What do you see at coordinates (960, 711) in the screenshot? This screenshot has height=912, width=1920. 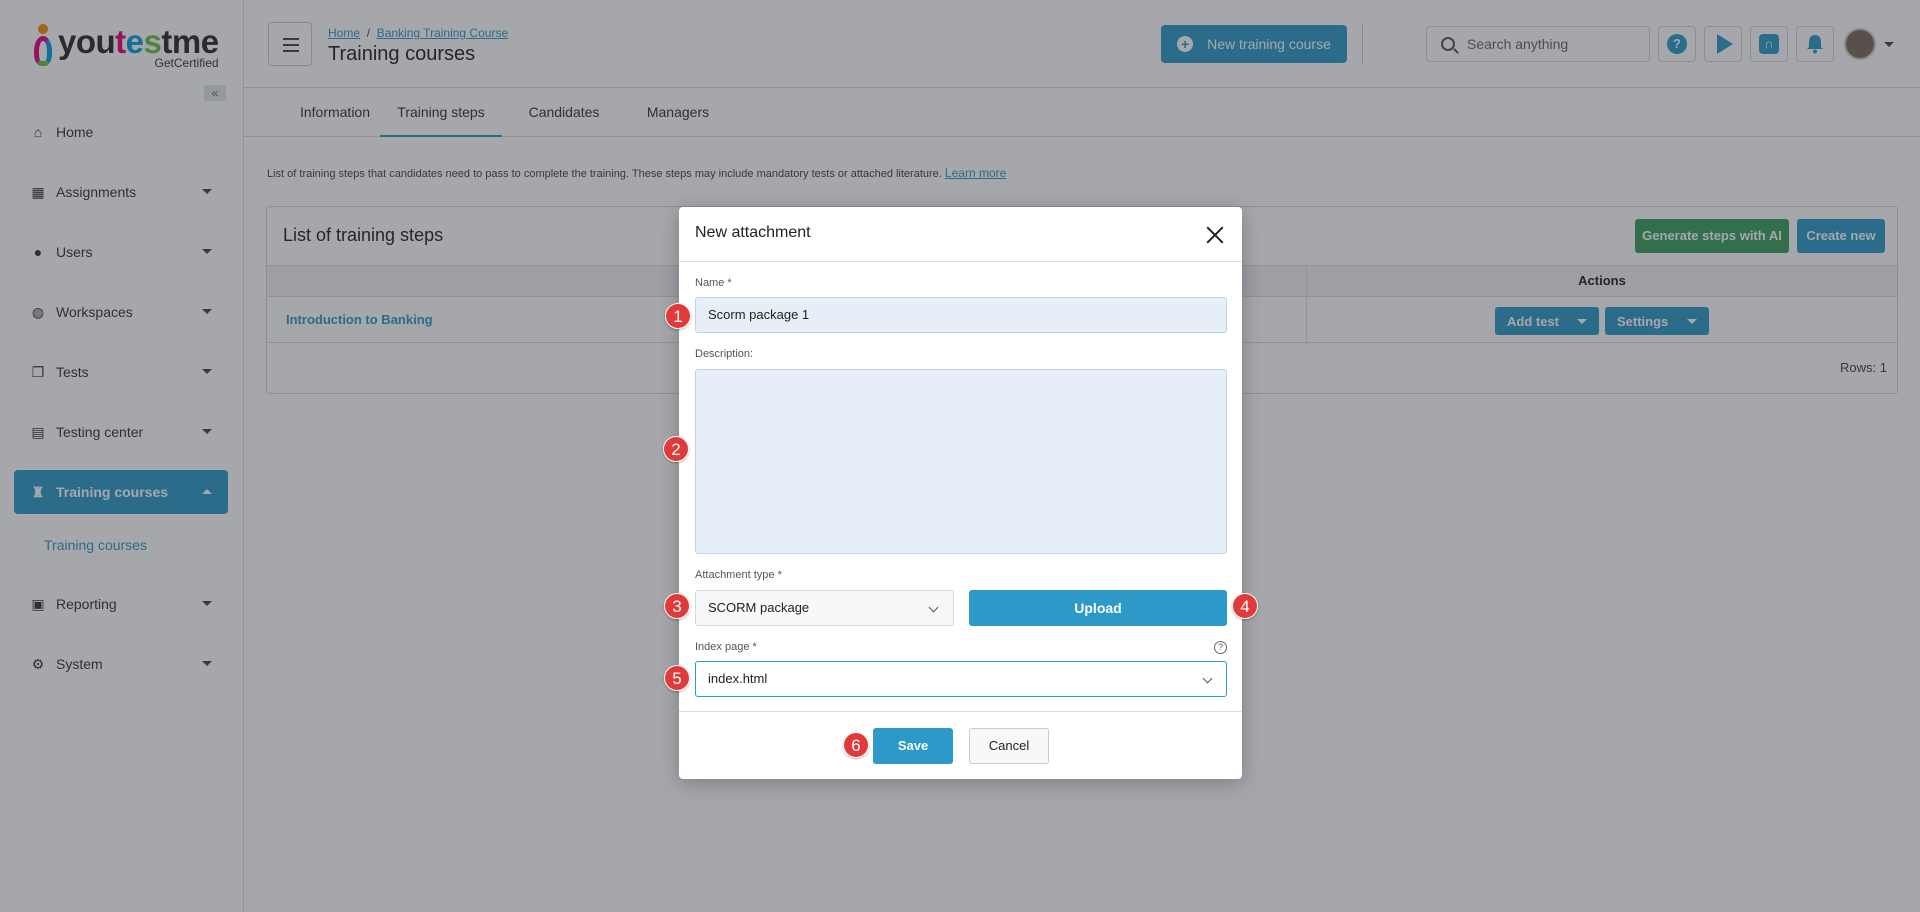 I see `dialog-footer-divider` at bounding box center [960, 711].